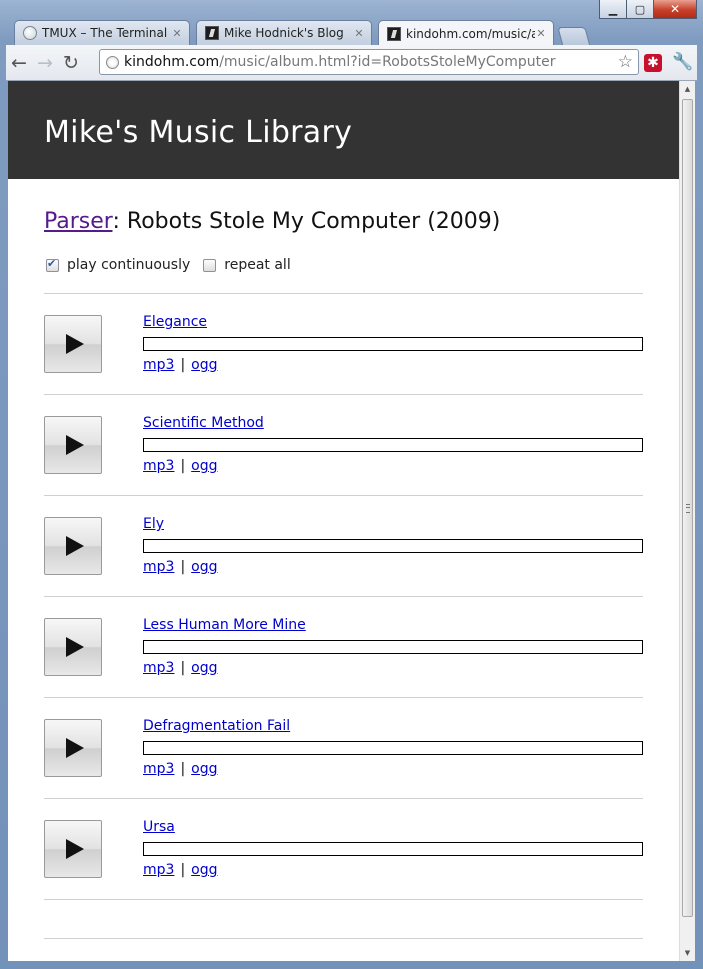 This screenshot has width=703, height=969. I want to click on reload-icon: ↻, so click(71, 62).